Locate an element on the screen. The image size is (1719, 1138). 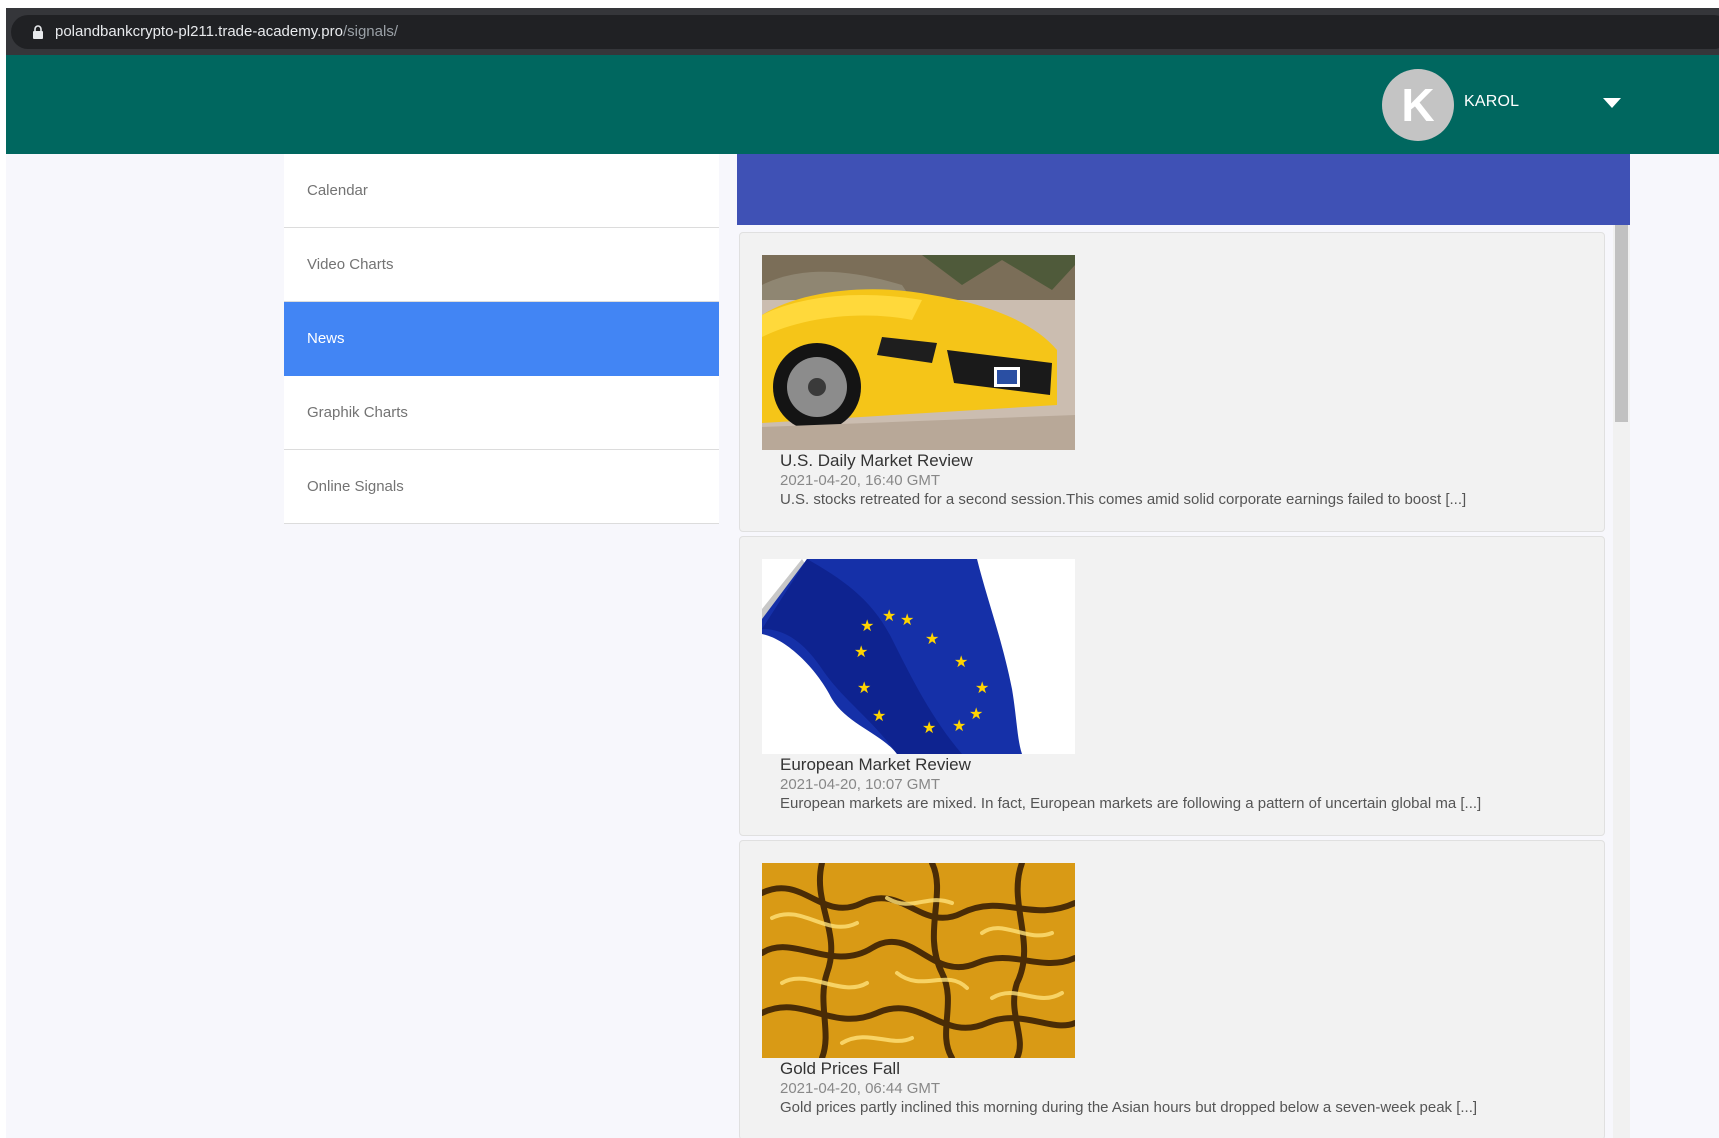
sidebar-item-calendar: Calendar is located at coordinates (501, 191).